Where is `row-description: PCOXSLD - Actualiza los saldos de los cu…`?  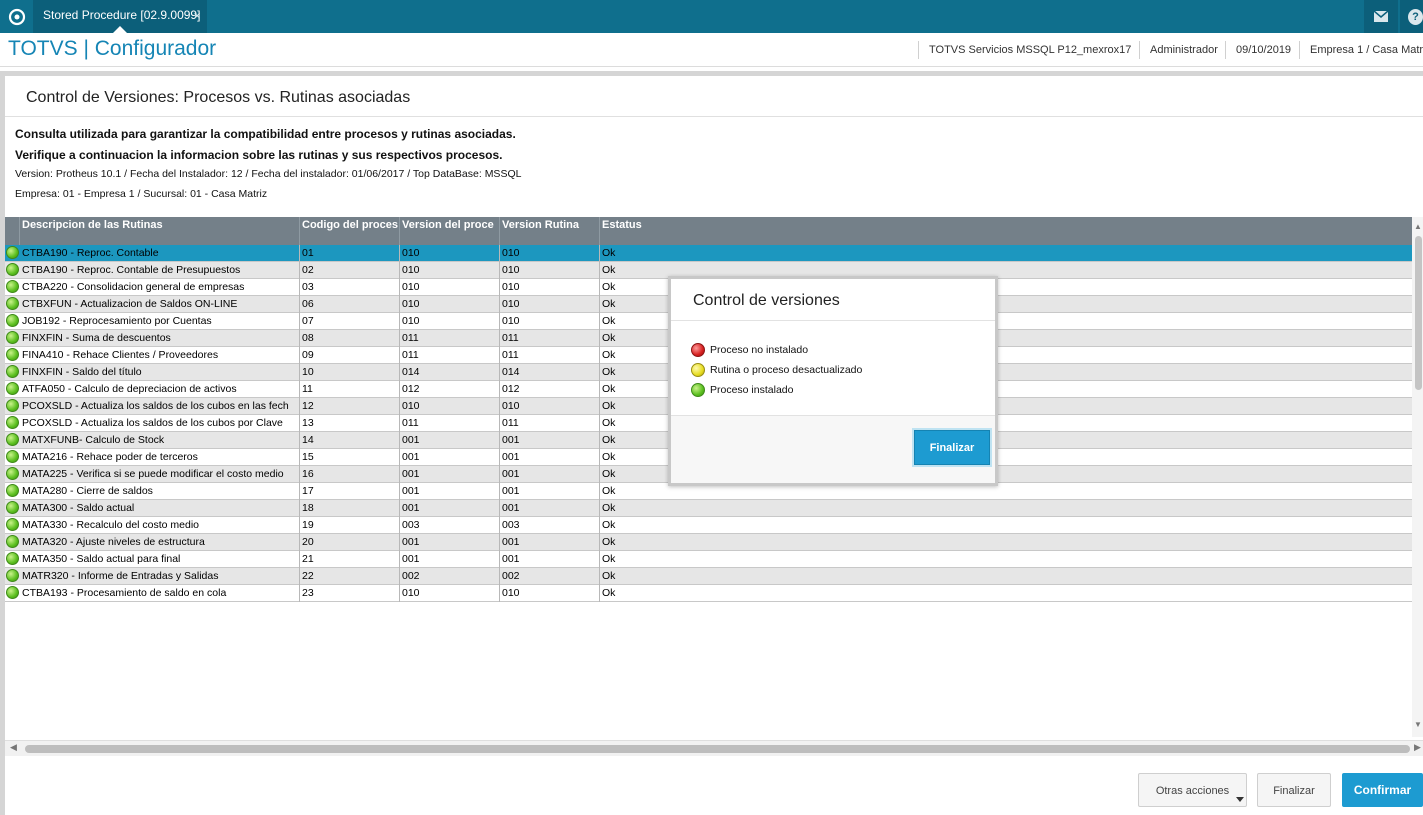 row-description: PCOXSLD - Actualiza los saldos de los cu… is located at coordinates (160, 406).